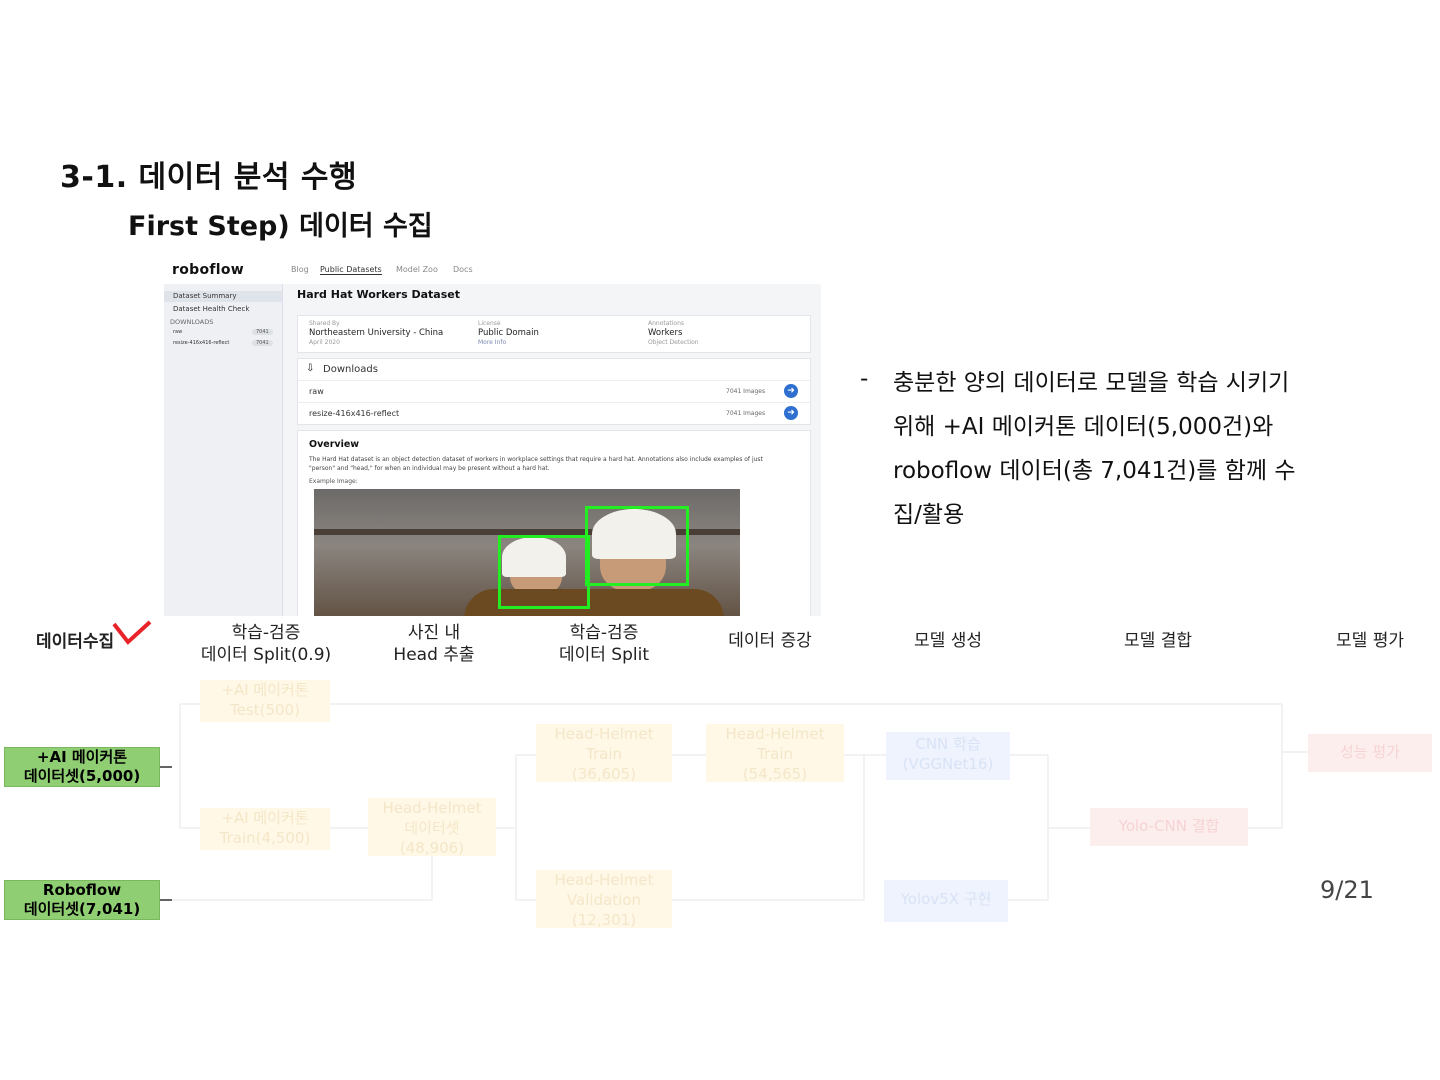 The image size is (1440, 1080). I want to click on stage-model-combine: 모델 결합, so click(1158, 641).